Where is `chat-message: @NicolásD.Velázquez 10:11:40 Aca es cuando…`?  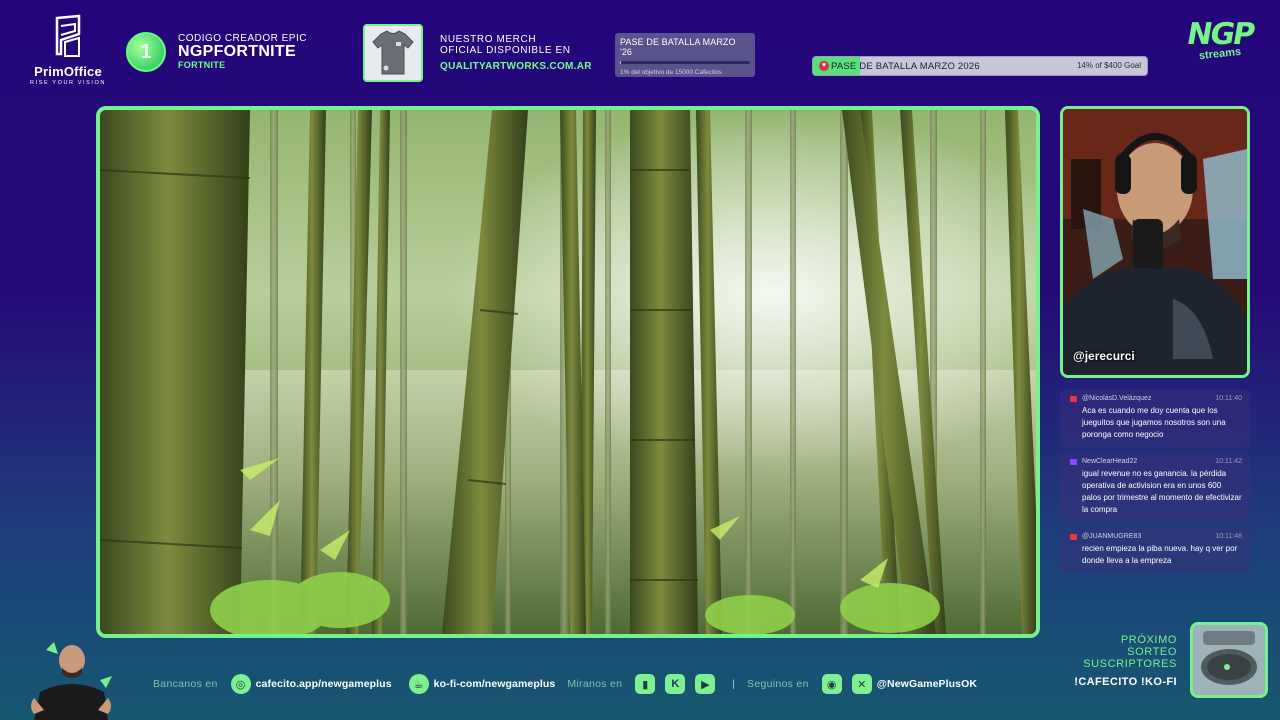 chat-message: @NicolásD.Velázquez 10:11:40 Aca es cuando… is located at coordinates (1155, 418).